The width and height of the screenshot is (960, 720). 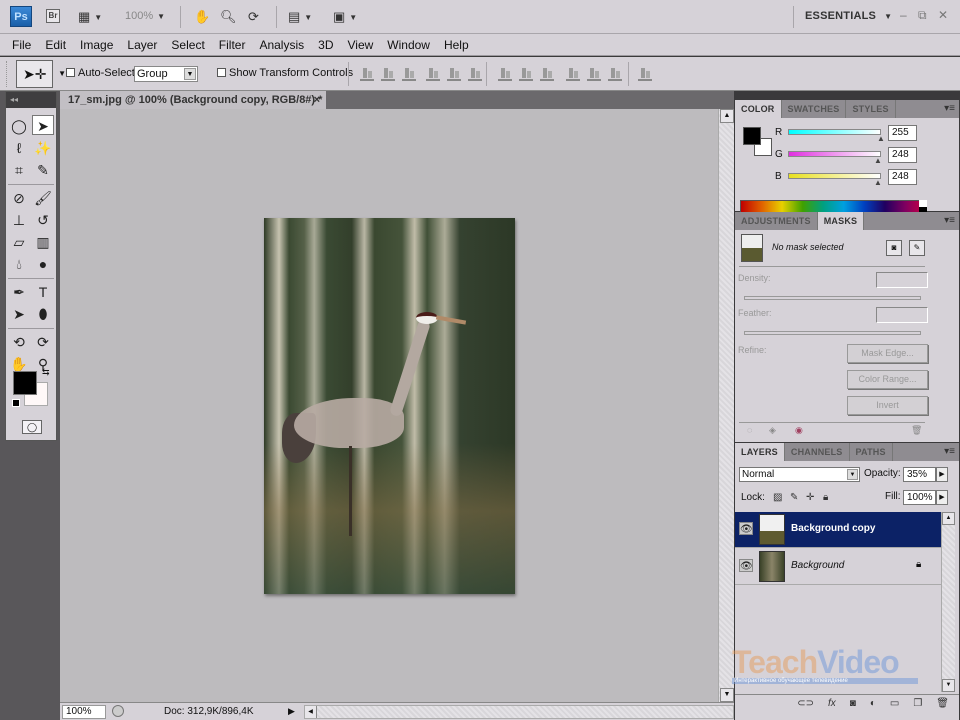 What do you see at coordinates (19, 220) in the screenshot?
I see `clone-stamp-tool: ⊥` at bounding box center [19, 220].